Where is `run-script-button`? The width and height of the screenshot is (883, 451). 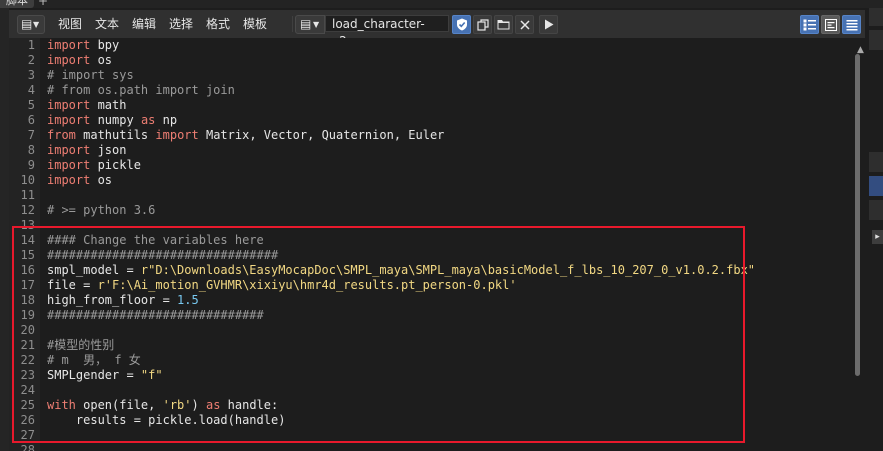
run-script-button is located at coordinates (548, 24).